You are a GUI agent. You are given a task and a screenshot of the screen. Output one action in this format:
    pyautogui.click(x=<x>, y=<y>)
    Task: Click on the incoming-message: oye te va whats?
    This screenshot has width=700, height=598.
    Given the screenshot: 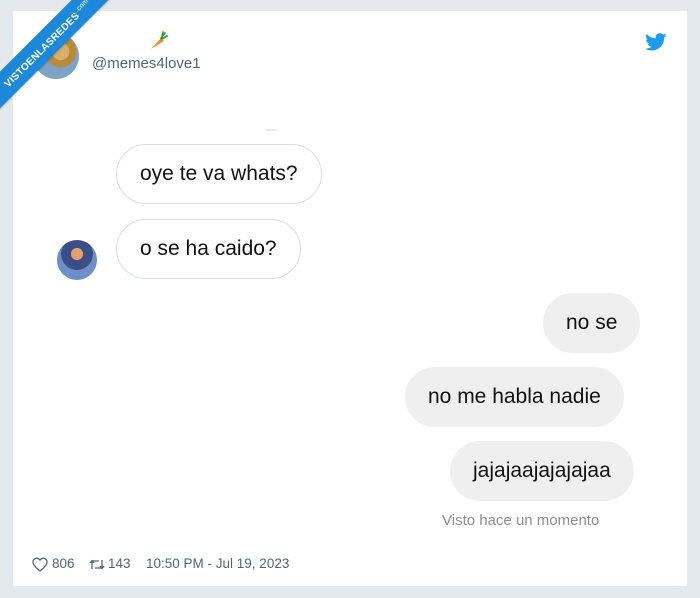 What is the action you would take?
    pyautogui.click(x=219, y=174)
    